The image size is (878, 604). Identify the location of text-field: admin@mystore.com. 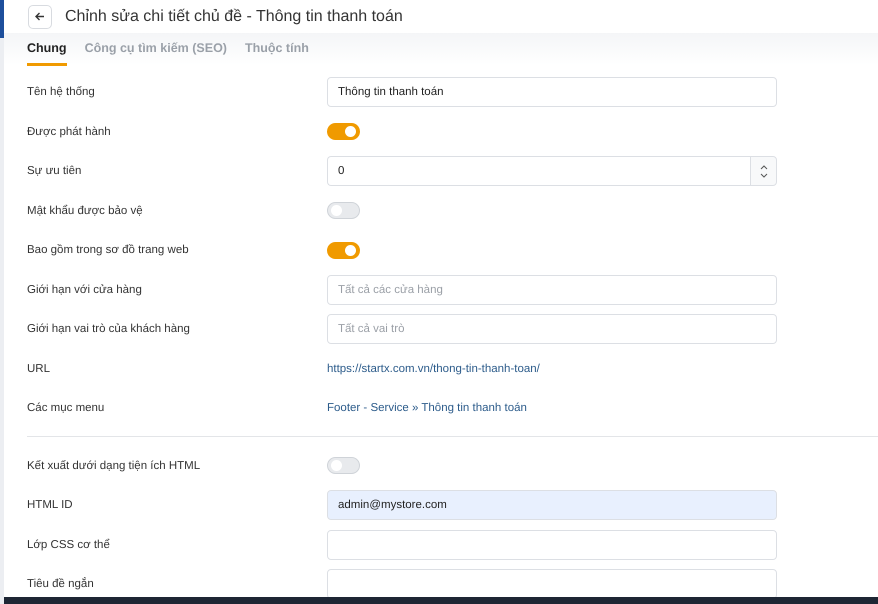
(552, 505).